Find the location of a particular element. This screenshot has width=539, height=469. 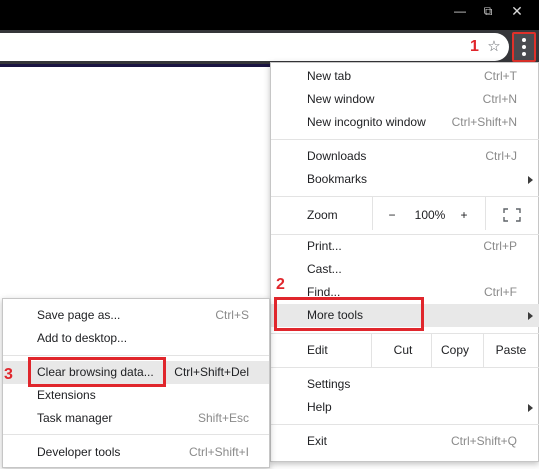

menu-item-new-window: New window Ctrl+N is located at coordinates (405, 99).